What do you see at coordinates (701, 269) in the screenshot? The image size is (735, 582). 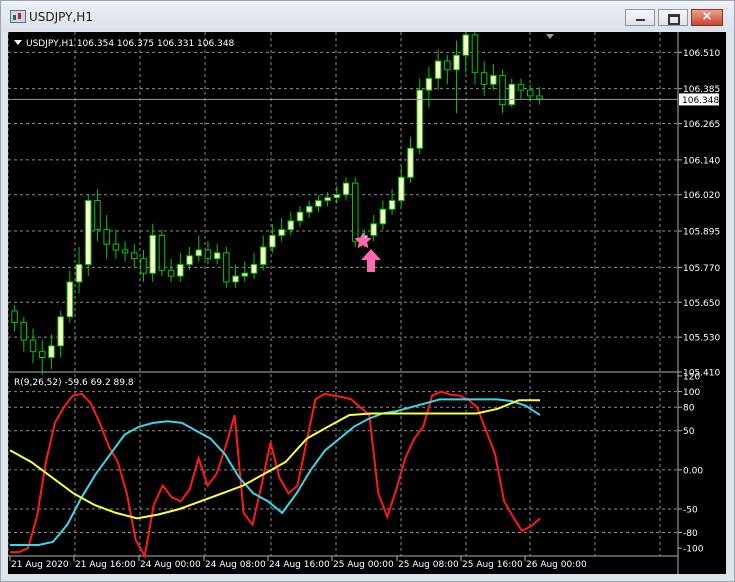 I see `price-tick-label: 105.770` at bounding box center [701, 269].